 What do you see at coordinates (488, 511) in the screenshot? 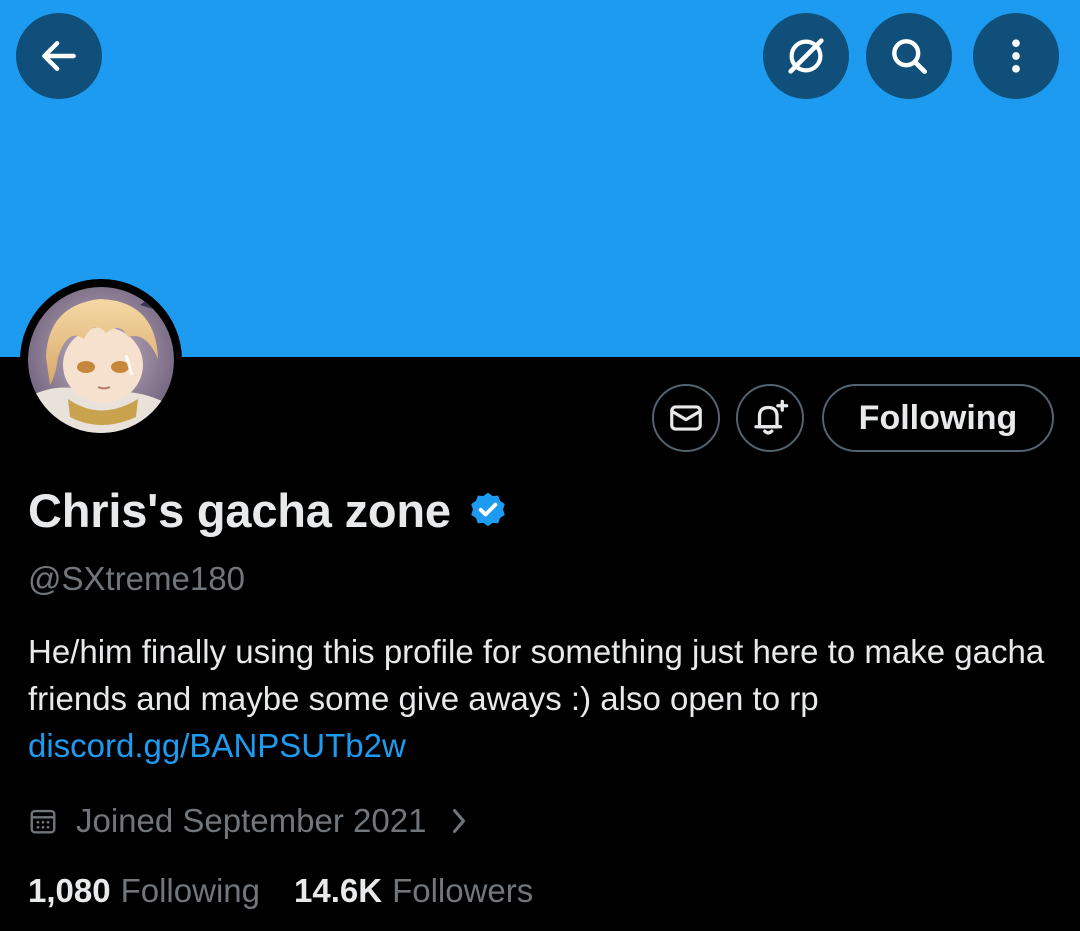
I see `verified-badge-icon` at bounding box center [488, 511].